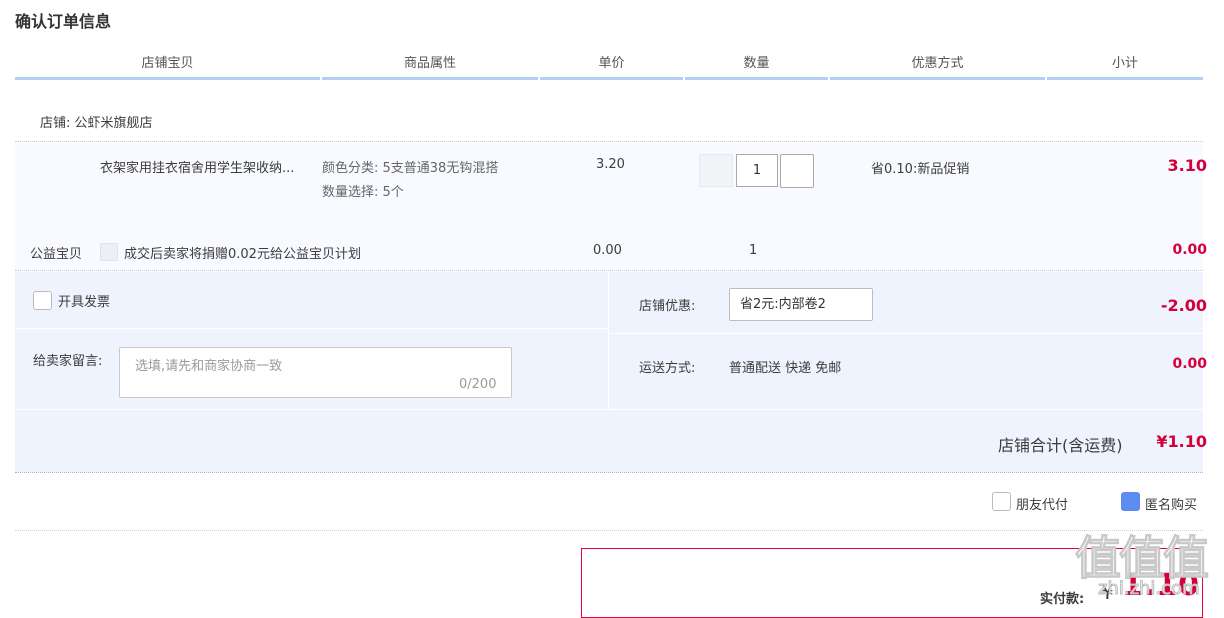  What do you see at coordinates (63, 21) in the screenshot?
I see `page-title: 确认订单信息` at bounding box center [63, 21].